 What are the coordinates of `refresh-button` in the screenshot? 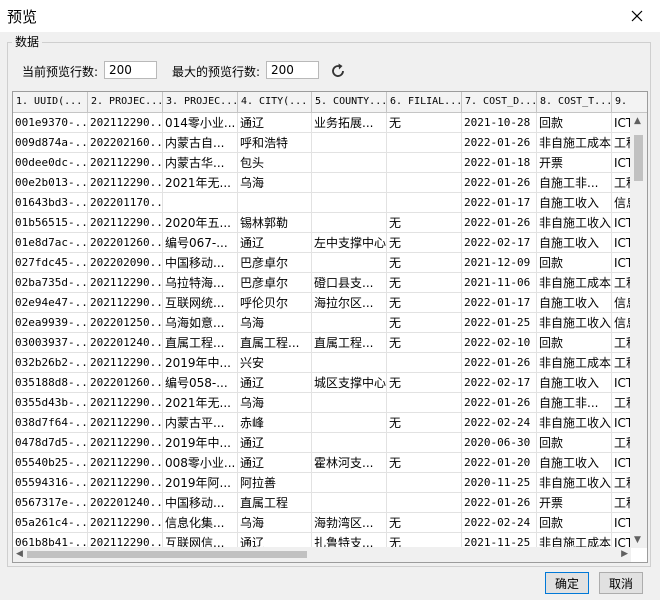 It's located at (338, 71).